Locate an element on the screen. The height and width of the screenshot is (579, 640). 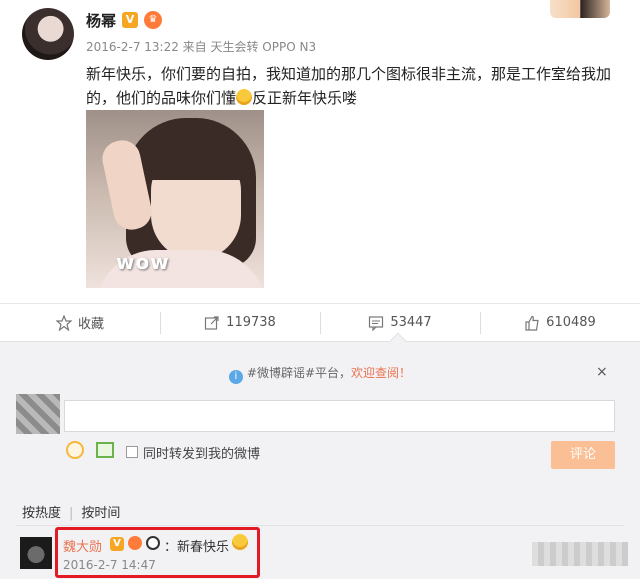
author-name: 杨幂 is located at coordinates (101, 20).